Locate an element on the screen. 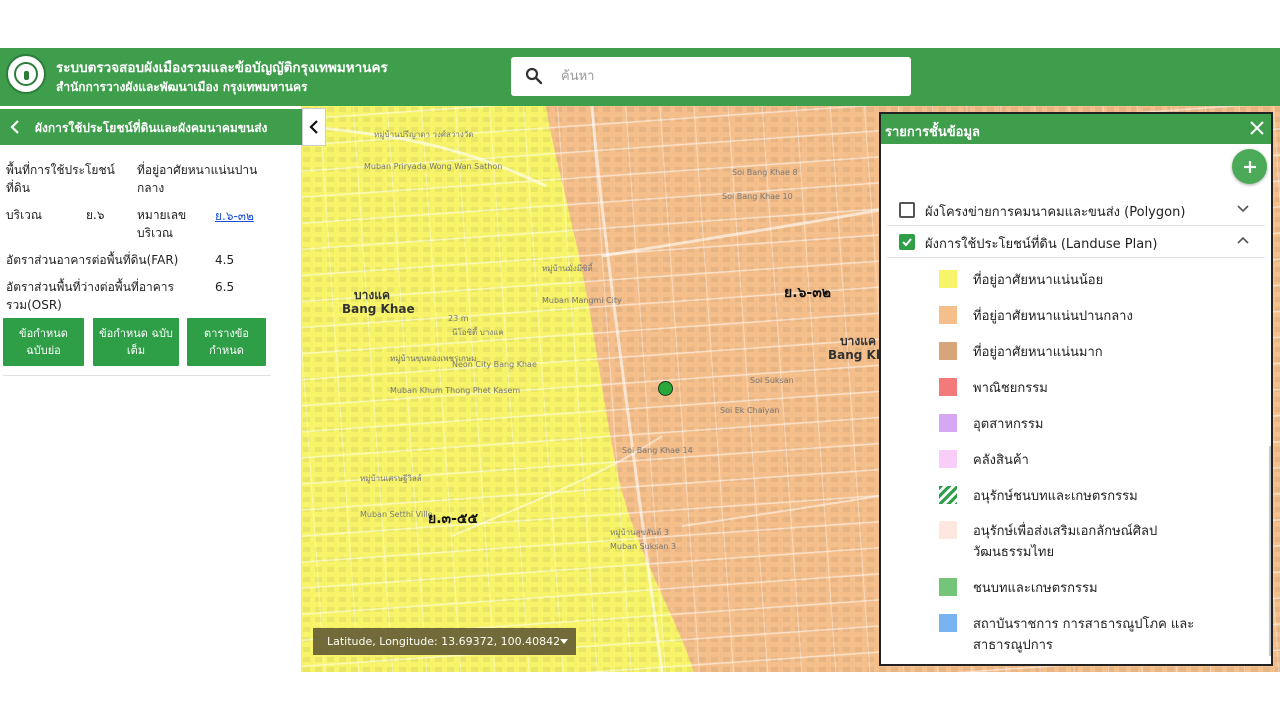  map-place: Muban Priryada Wong Wan Sathon is located at coordinates (433, 166).